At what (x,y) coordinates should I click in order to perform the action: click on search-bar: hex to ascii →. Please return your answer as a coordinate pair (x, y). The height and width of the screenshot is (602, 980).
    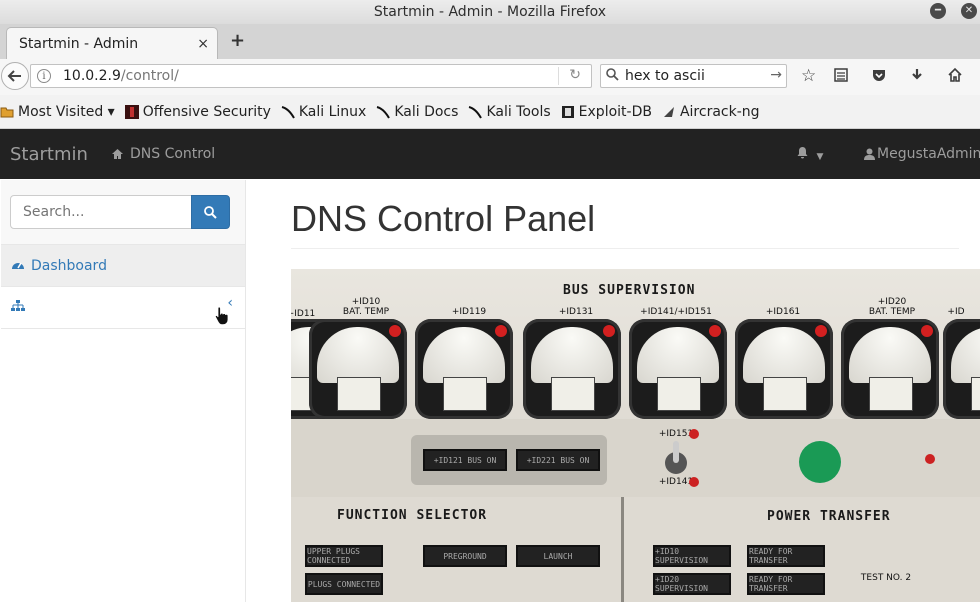
    Looking at the image, I should click on (693, 76).